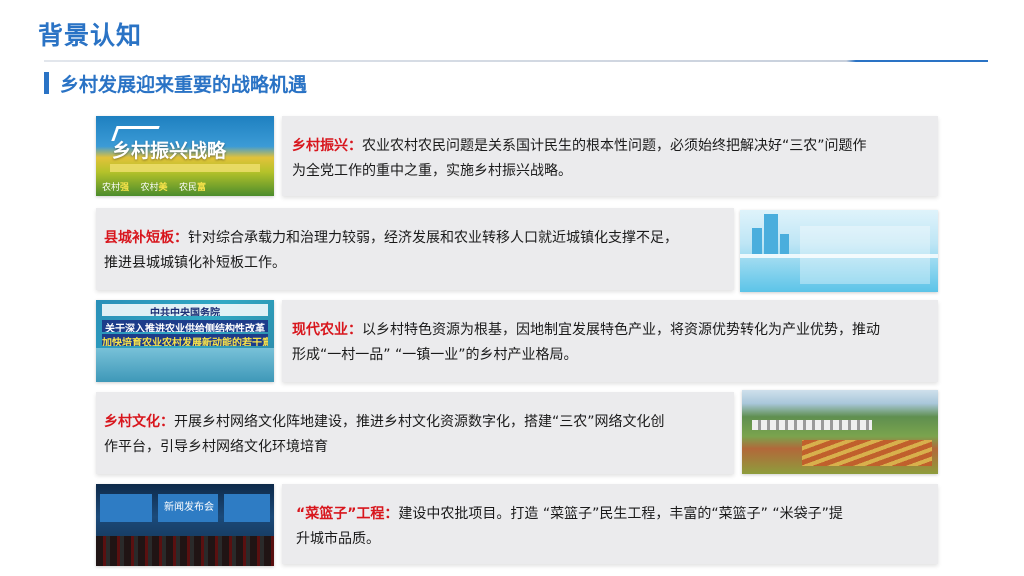  I want to click on document-line: 关于深入推进农业供给侧结构性改革, so click(185, 326).